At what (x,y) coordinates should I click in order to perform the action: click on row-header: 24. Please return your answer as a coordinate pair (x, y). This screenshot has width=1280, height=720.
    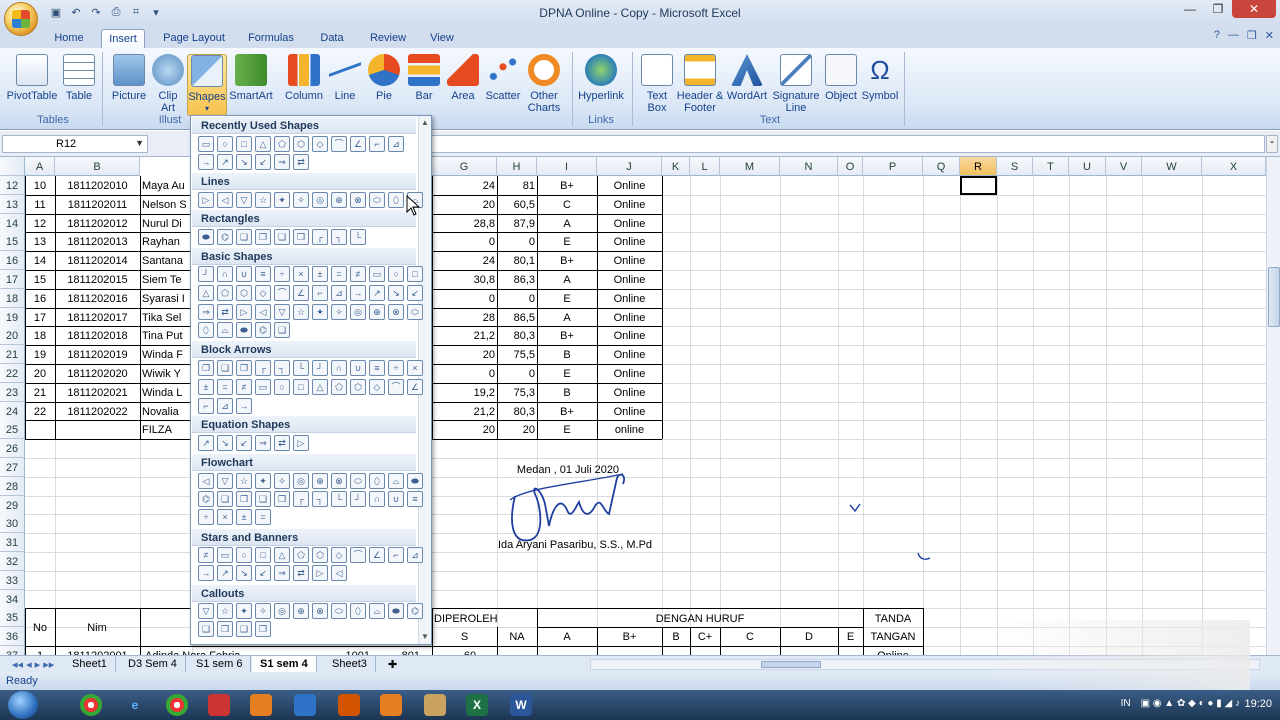
    Looking at the image, I should click on (12, 411).